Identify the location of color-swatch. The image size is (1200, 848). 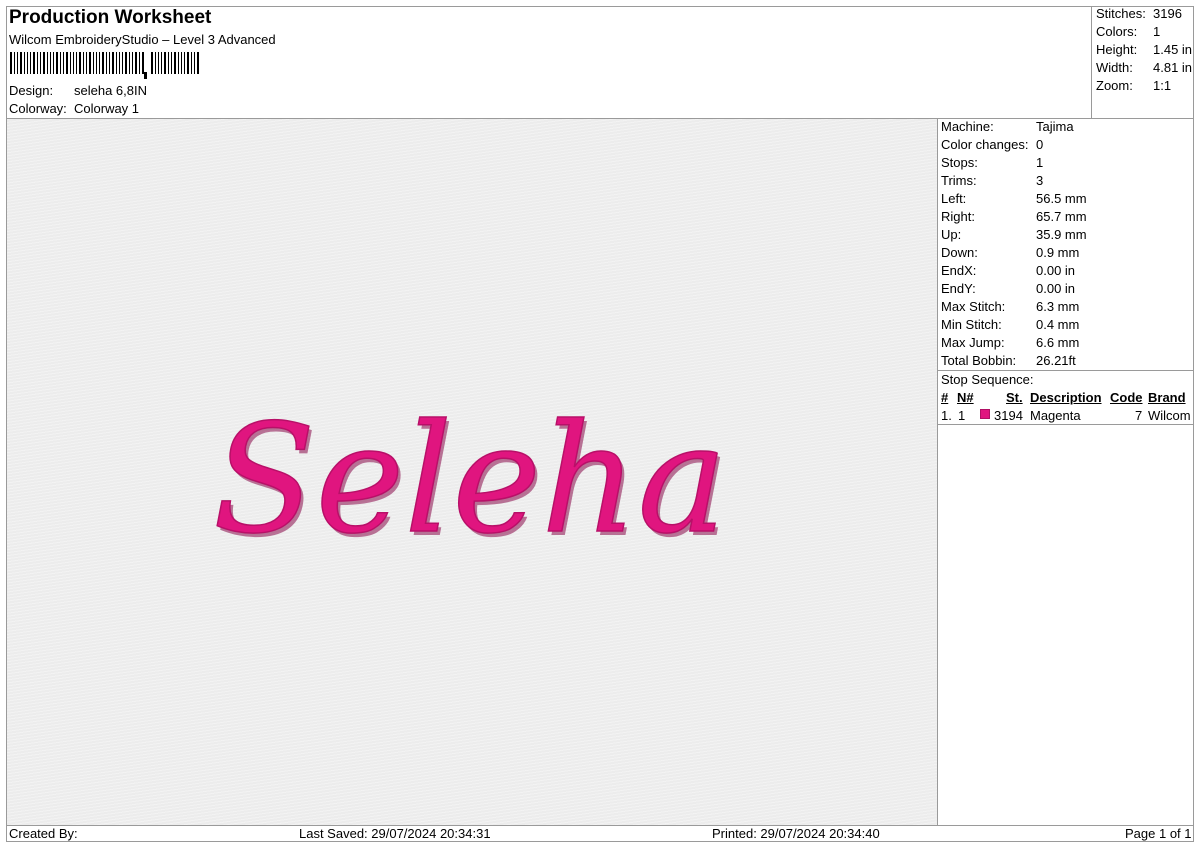
(985, 414).